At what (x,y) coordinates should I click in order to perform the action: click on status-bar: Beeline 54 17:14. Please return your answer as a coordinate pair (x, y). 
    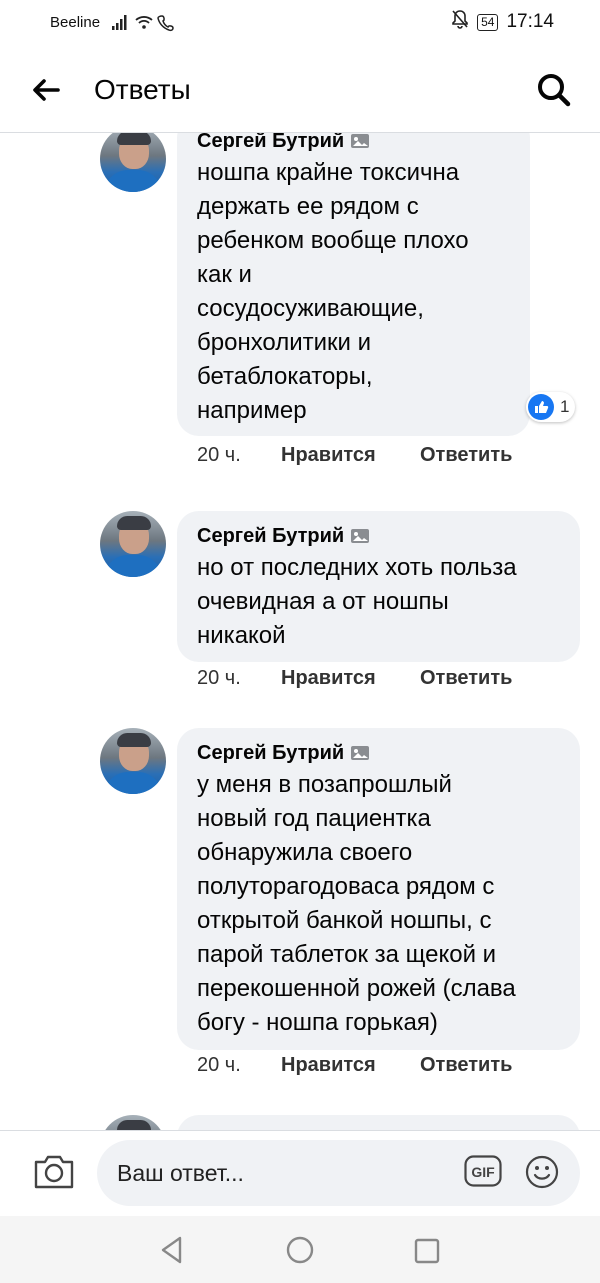
    Looking at the image, I should click on (300, 23).